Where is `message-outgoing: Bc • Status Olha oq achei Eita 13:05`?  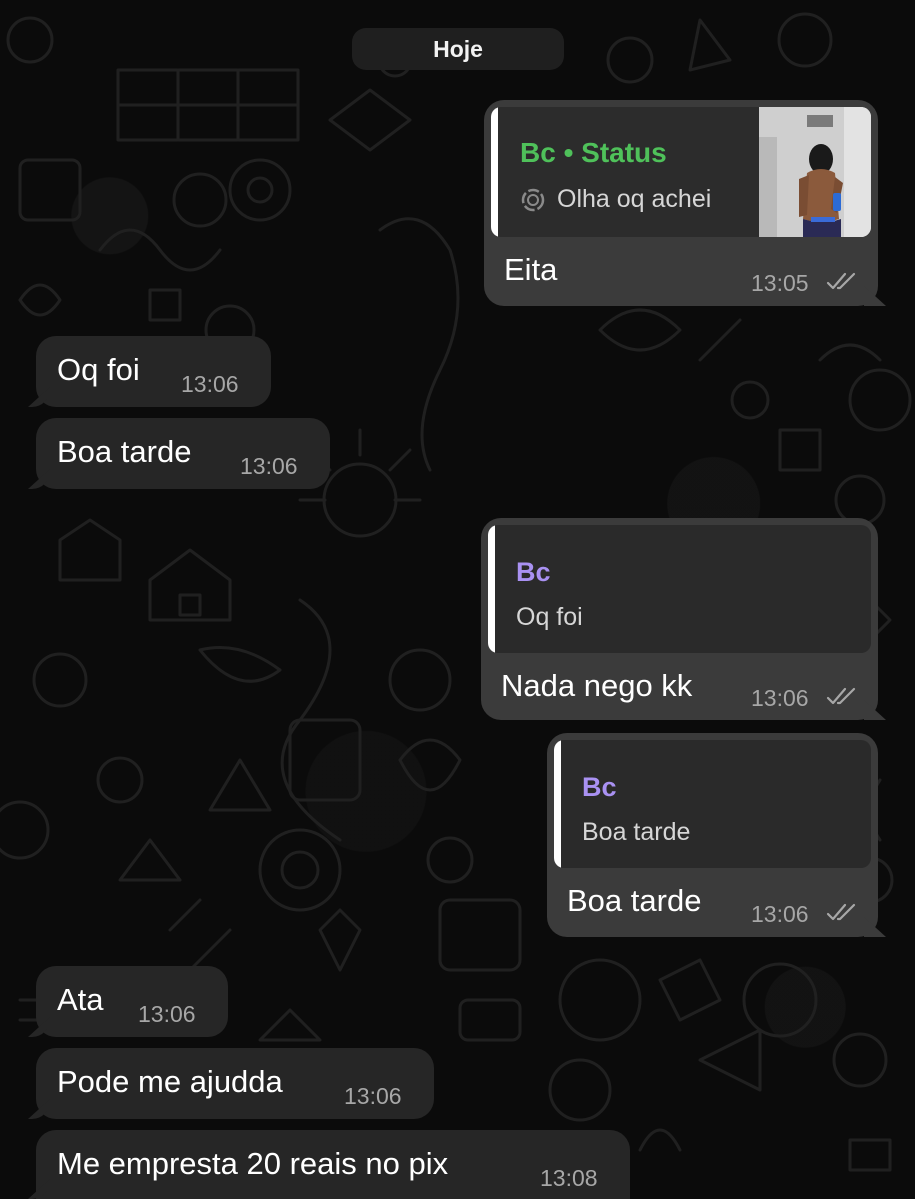
message-outgoing: Bc • Status Olha oq achei Eita 13:05 is located at coordinates (681, 203).